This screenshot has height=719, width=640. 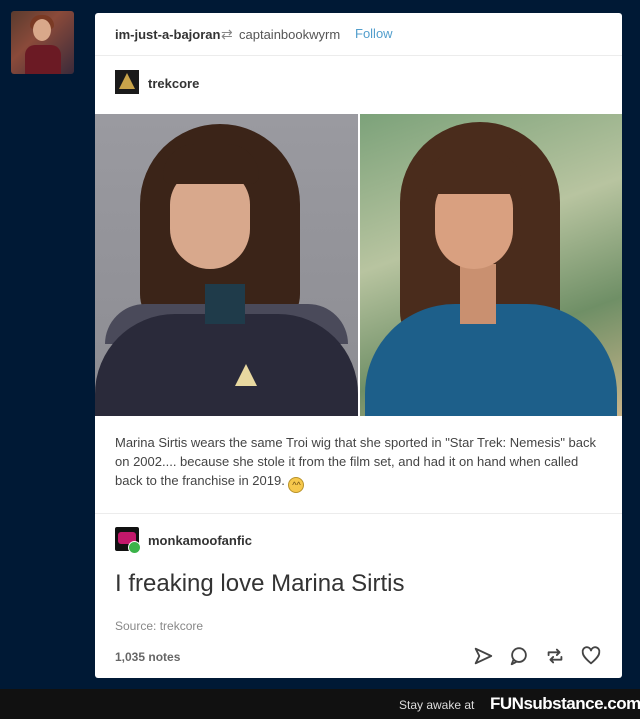 I want to click on post-actions, so click(x=537, y=656).